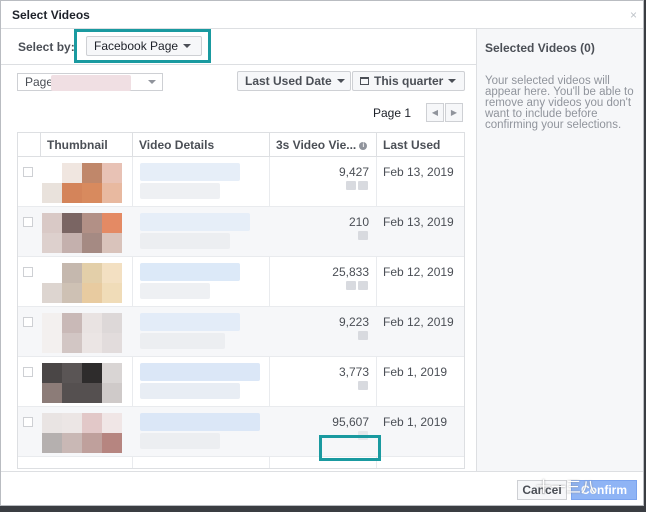  What do you see at coordinates (322, 15) in the screenshot?
I see `dialog-titlebar: Select Videos ×` at bounding box center [322, 15].